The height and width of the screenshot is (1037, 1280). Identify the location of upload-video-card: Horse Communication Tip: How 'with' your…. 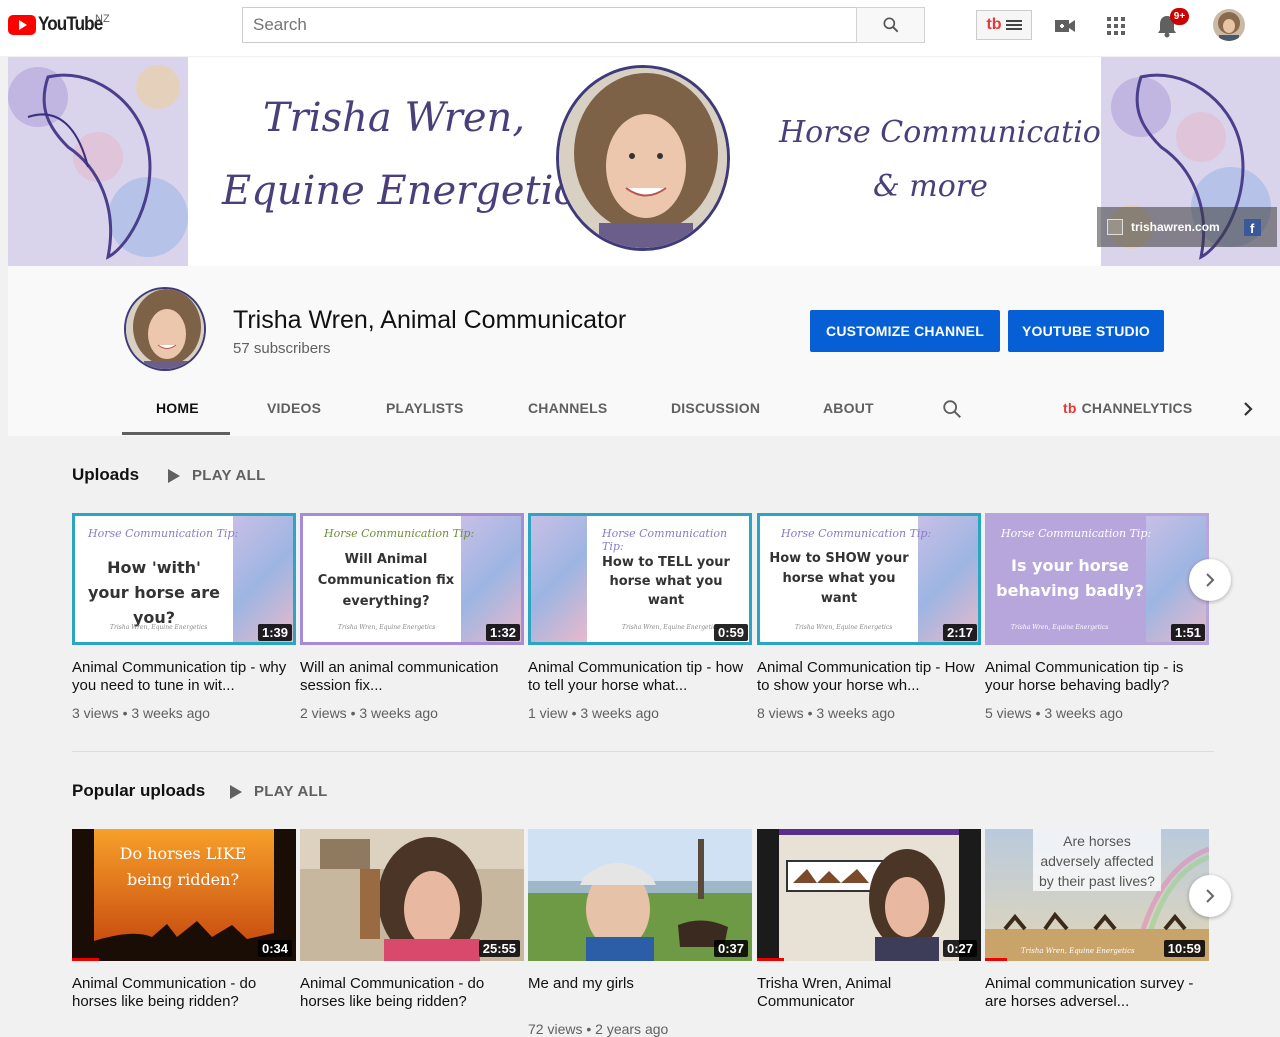
(184, 617).